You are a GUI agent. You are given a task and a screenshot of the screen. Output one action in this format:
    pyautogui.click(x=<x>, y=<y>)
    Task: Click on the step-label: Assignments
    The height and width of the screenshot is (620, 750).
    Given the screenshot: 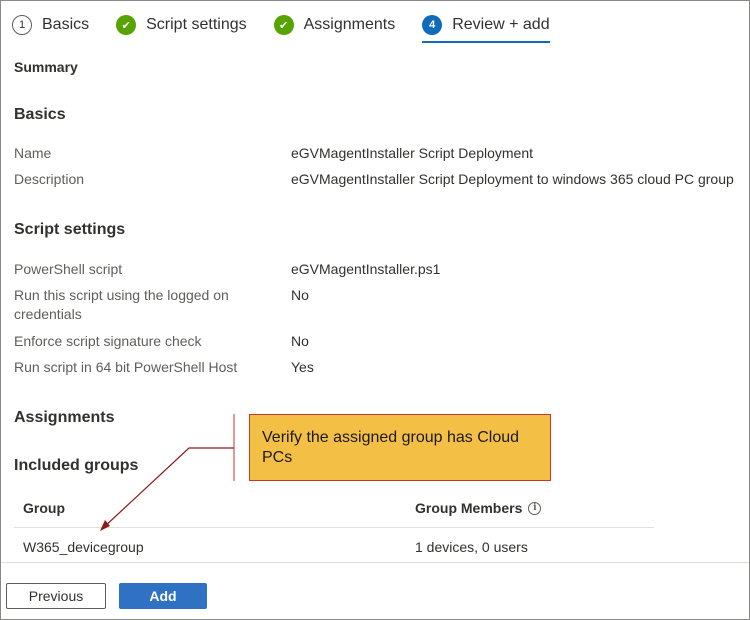 What is the action you would take?
    pyautogui.click(x=349, y=24)
    